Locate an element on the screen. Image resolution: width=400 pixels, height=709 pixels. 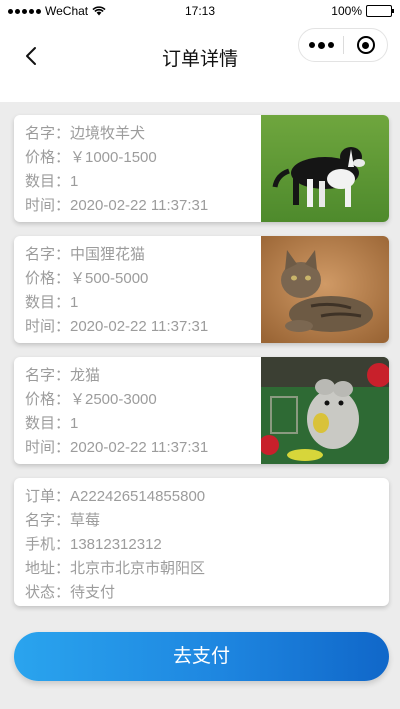
battery-status: 100% is located at coordinates (362, 11).